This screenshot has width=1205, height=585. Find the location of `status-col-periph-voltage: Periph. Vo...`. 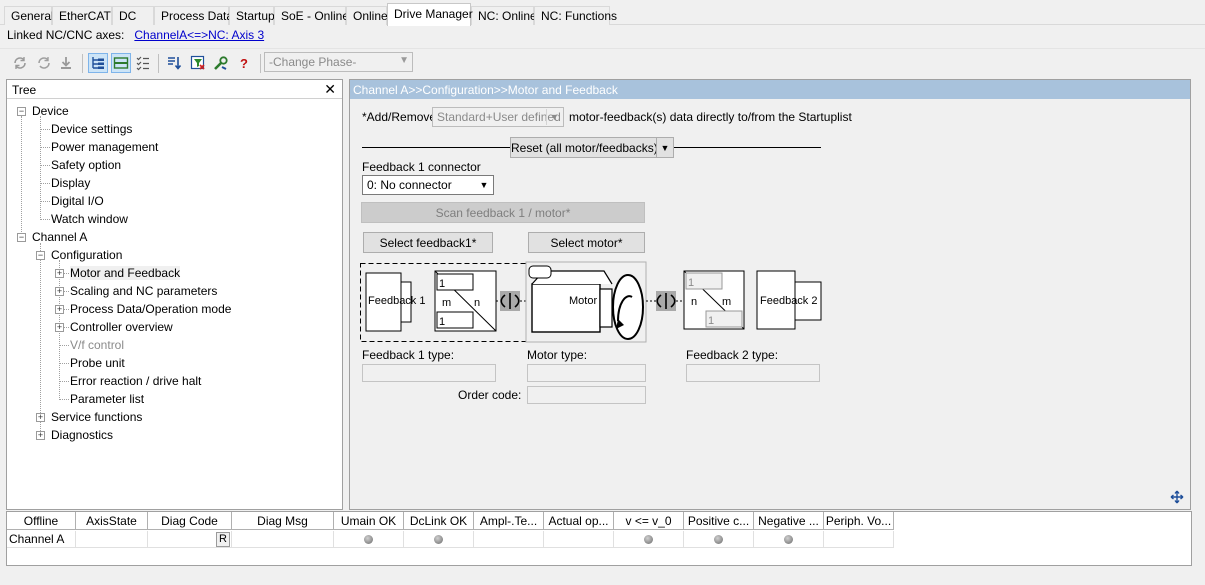

status-col-periph-voltage: Periph. Vo... is located at coordinates (859, 521).